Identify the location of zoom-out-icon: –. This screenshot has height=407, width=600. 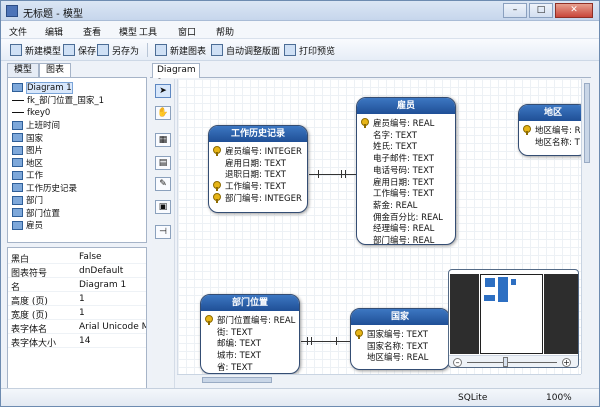
(457, 362).